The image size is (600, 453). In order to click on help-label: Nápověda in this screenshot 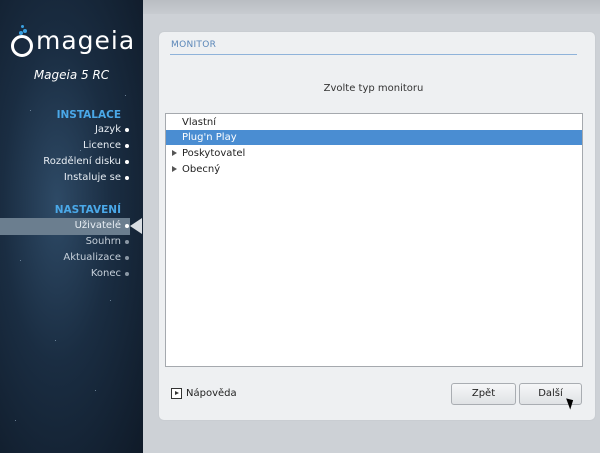, I will do `click(211, 393)`.